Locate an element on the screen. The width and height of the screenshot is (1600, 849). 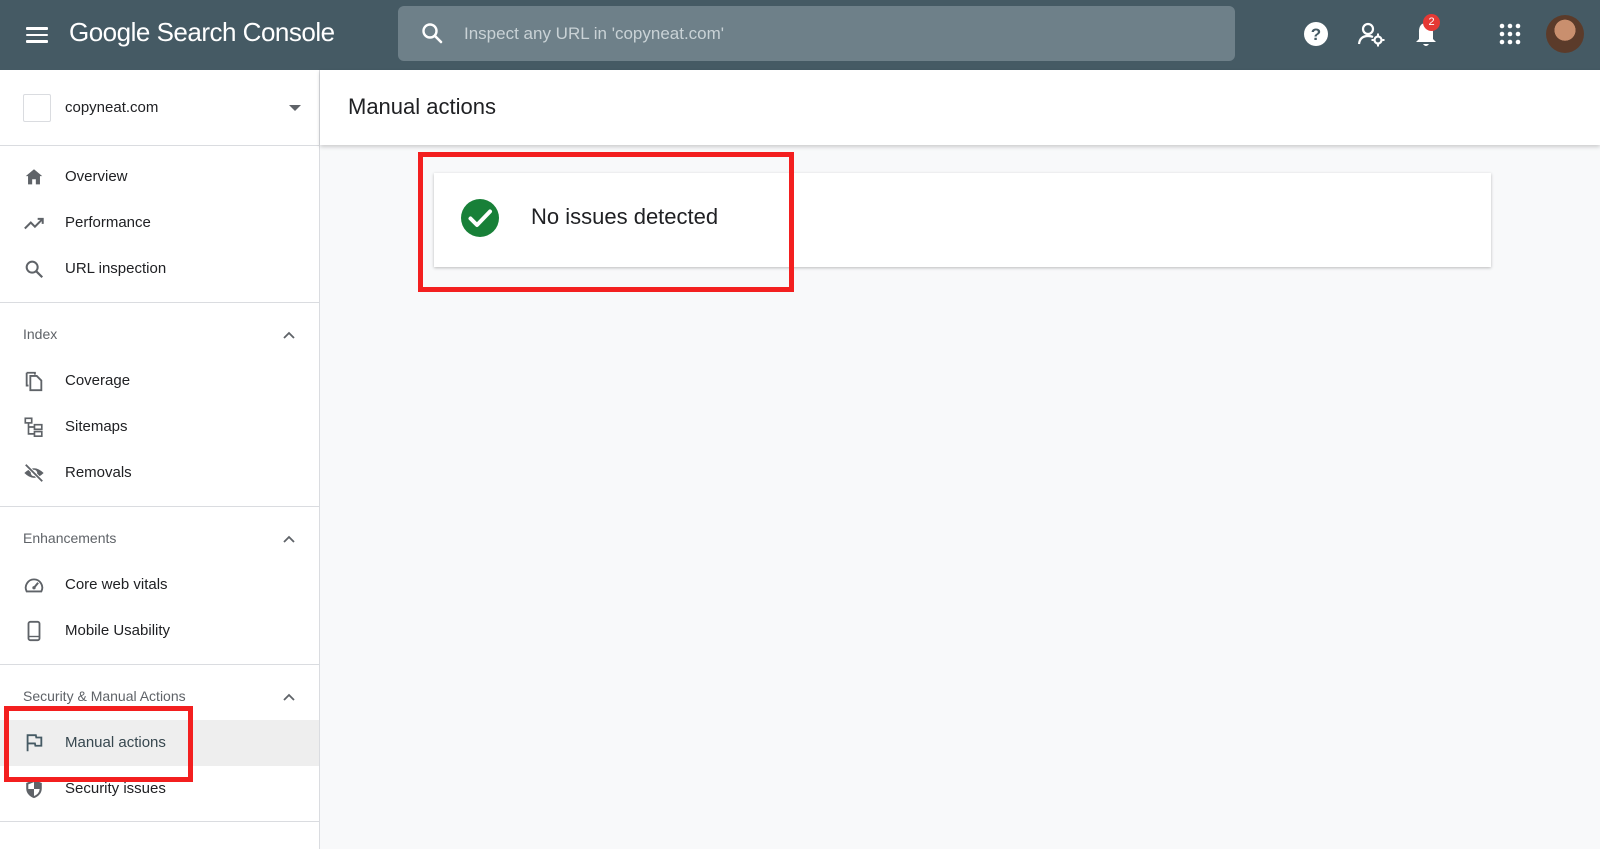
section-title: Security & Manual Actions is located at coordinates (104, 696).